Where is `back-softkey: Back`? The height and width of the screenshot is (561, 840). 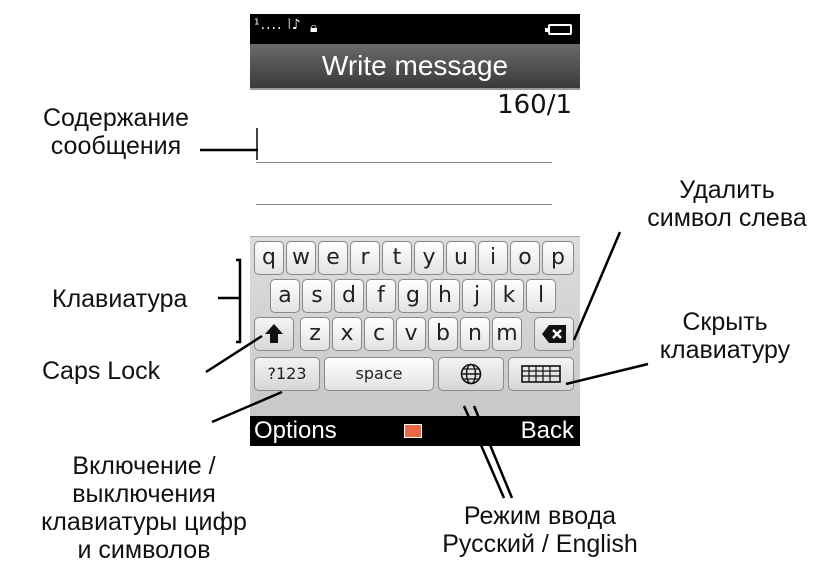
back-softkey: Back is located at coordinates (547, 431).